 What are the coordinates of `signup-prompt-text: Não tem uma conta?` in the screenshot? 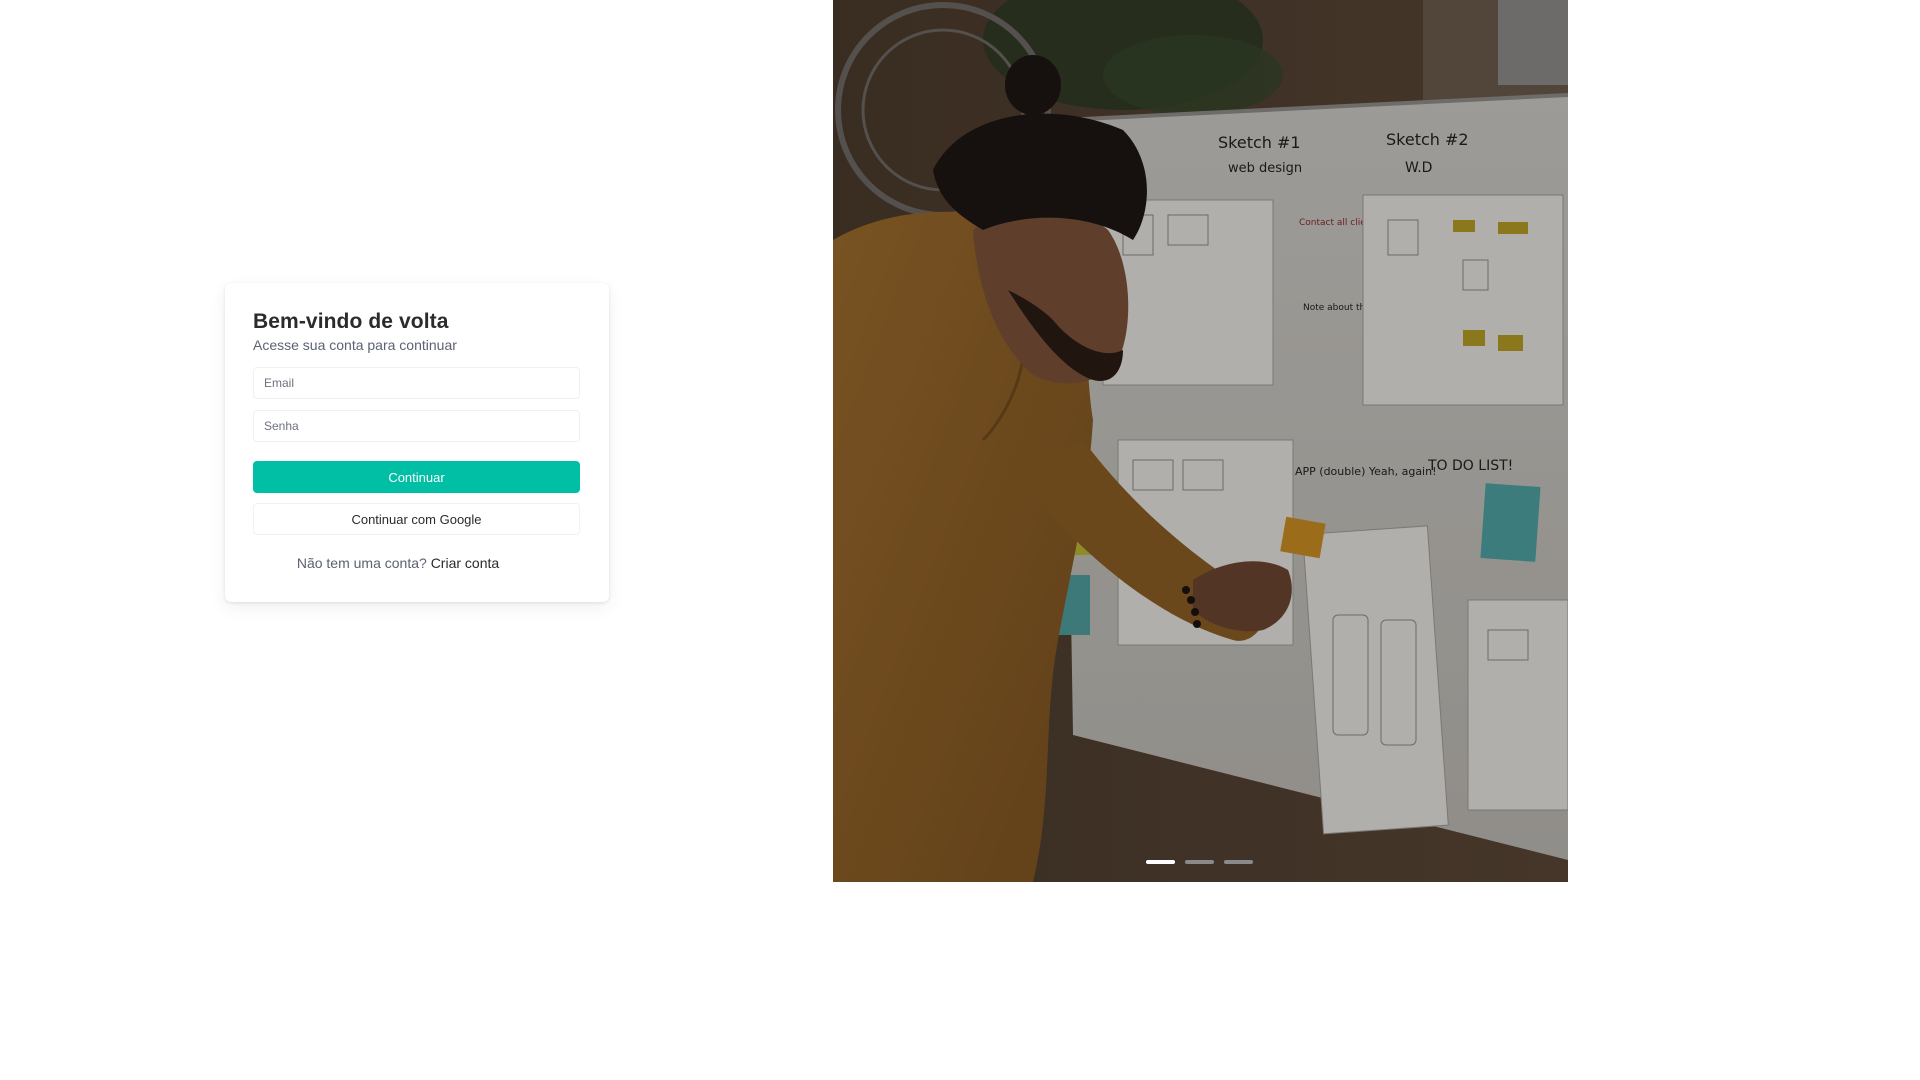 It's located at (361, 563).